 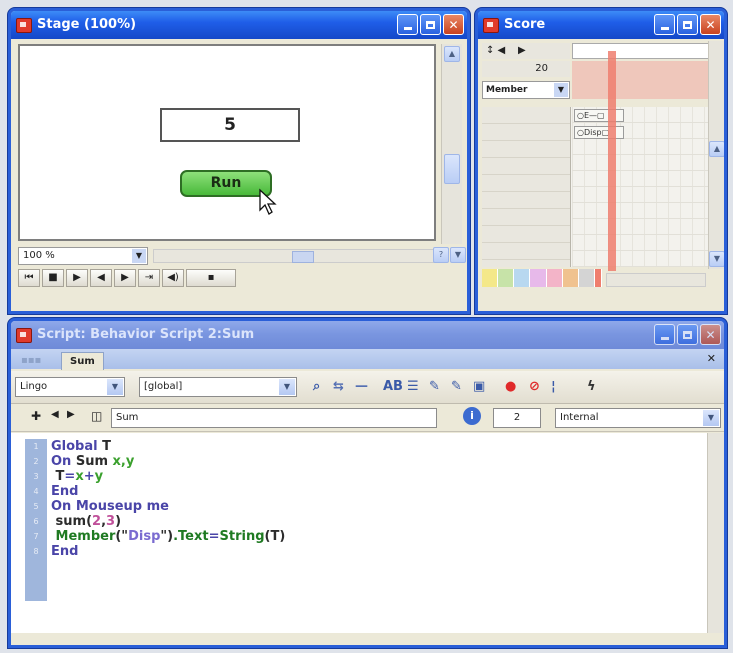 I want to click on next-cast-member-icon: ▶, so click(x=71, y=414).